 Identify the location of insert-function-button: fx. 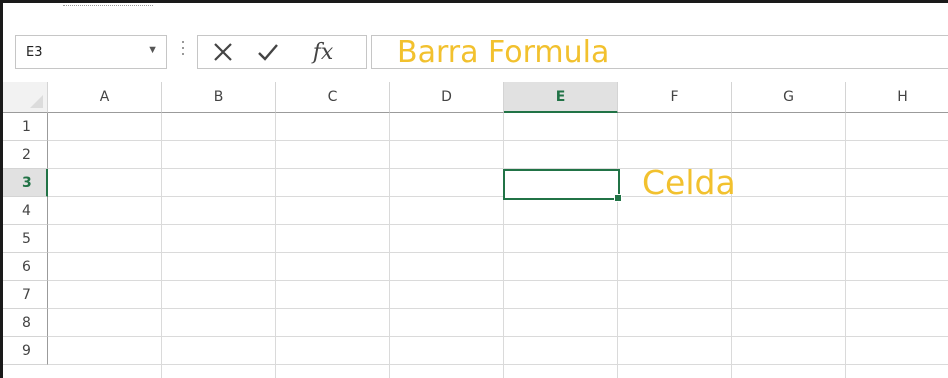
(323, 52).